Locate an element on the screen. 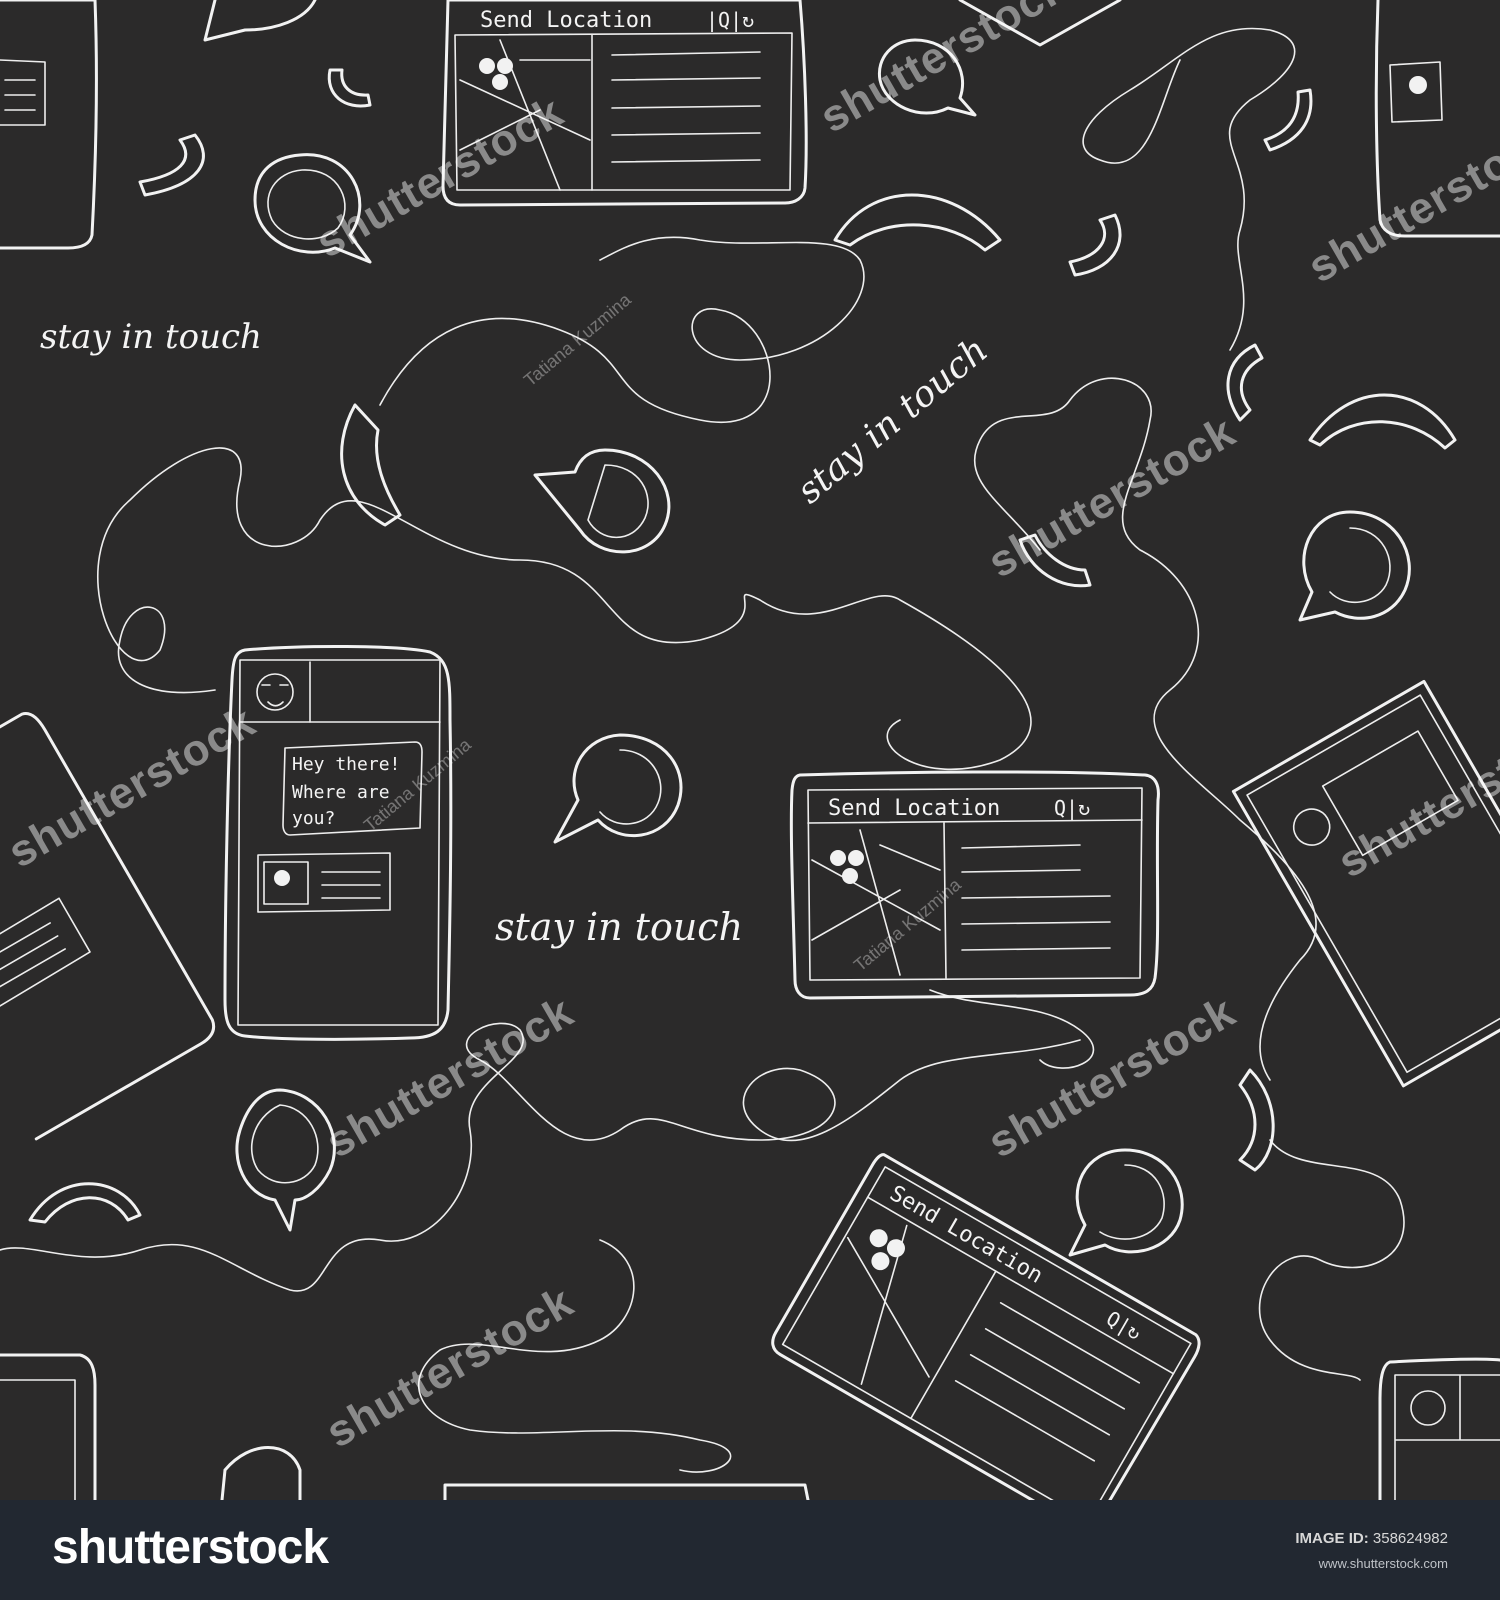  image-id-label: IMAGE ID: is located at coordinates (1332, 1538).